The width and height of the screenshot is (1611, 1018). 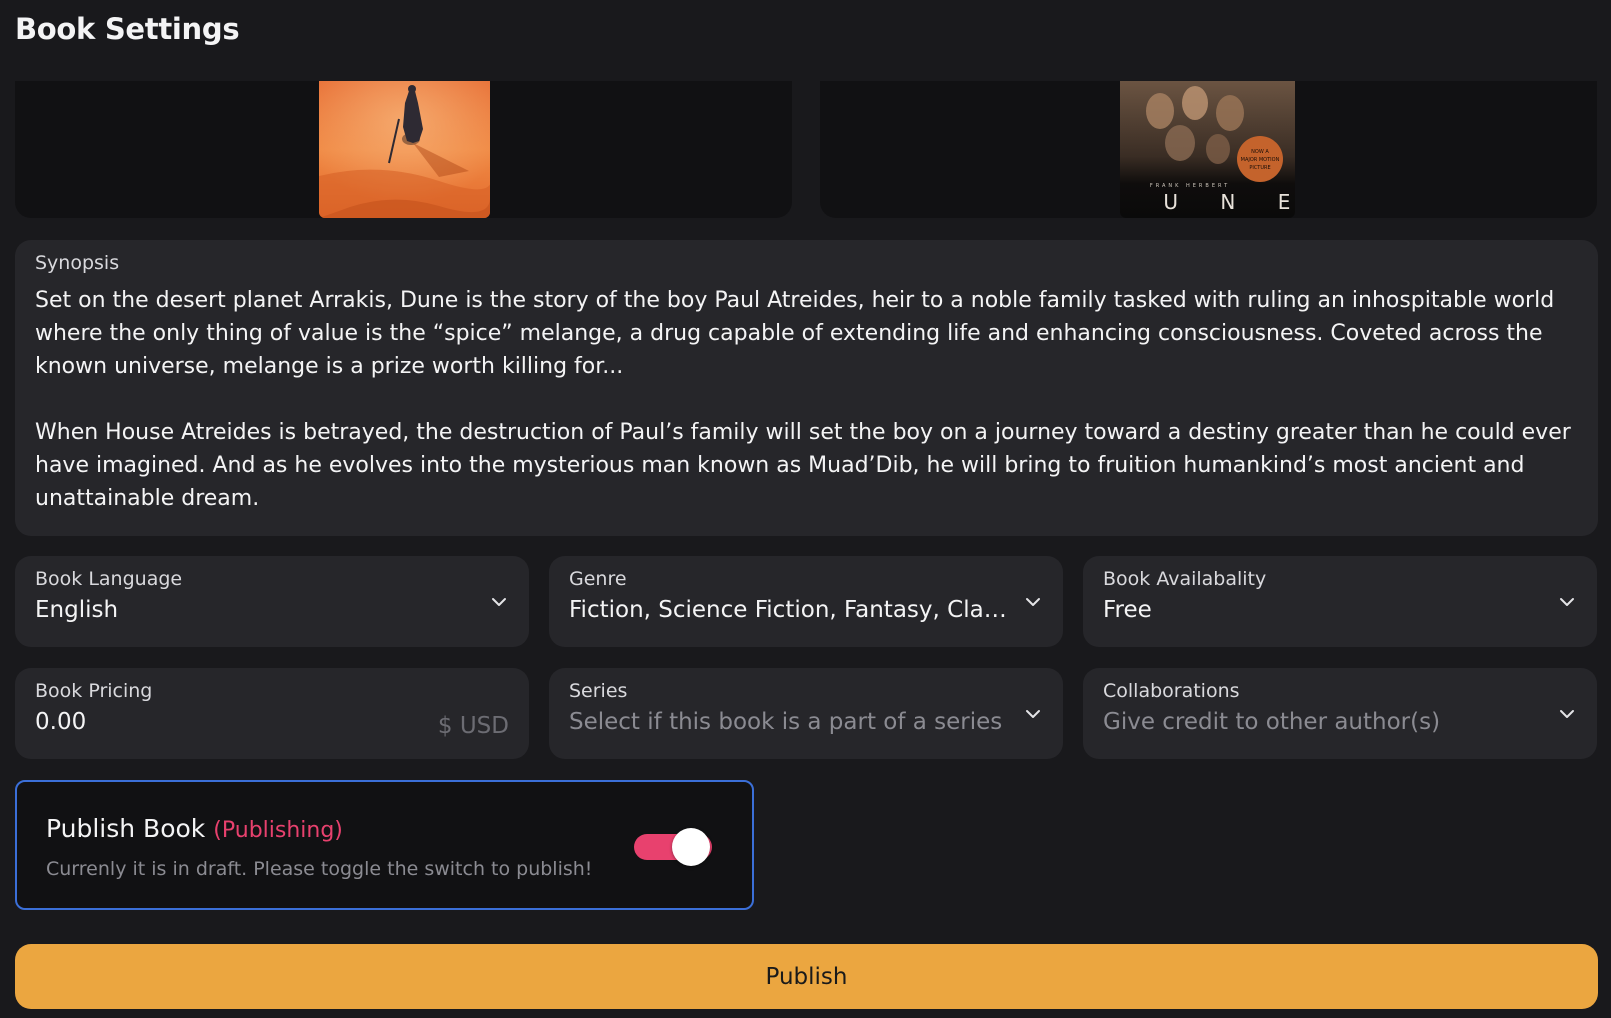 I want to click on book-pricing-input: Book Pricing 0.00 $ USD, so click(x=272, y=713).